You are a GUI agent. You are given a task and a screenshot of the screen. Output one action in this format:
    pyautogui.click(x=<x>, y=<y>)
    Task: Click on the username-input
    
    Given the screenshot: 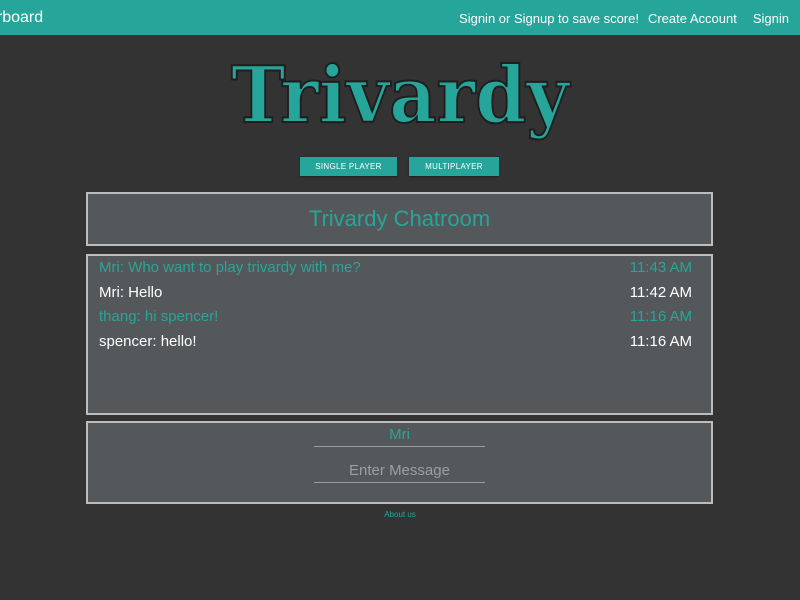 What is the action you would take?
    pyautogui.click(x=399, y=434)
    